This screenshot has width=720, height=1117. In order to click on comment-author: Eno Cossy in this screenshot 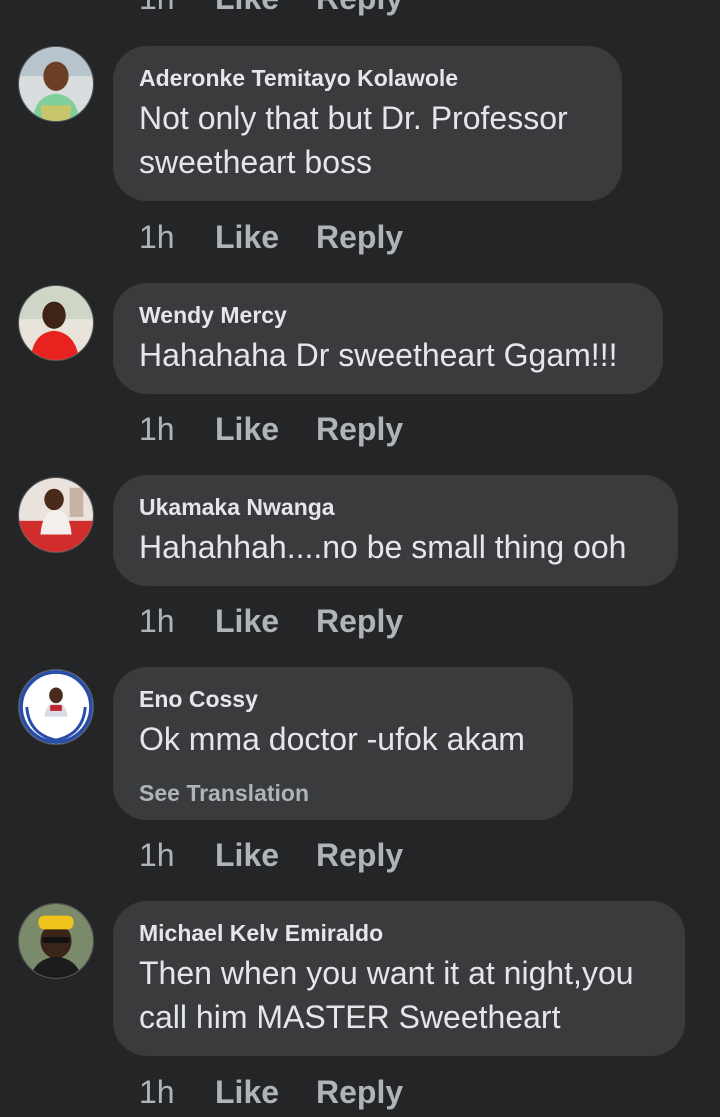, I will do `click(343, 699)`.